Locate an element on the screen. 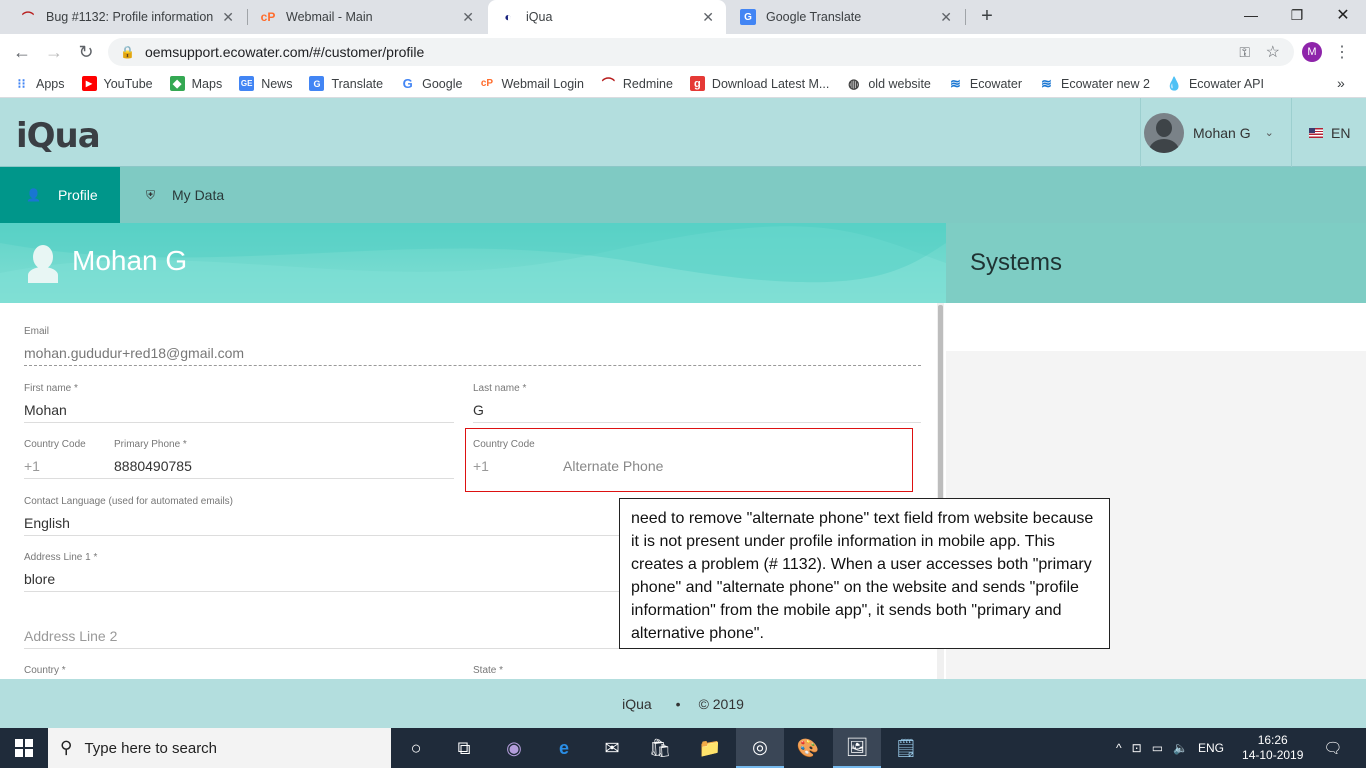 The image size is (1366, 768). tab-divider is located at coordinates (965, 17).